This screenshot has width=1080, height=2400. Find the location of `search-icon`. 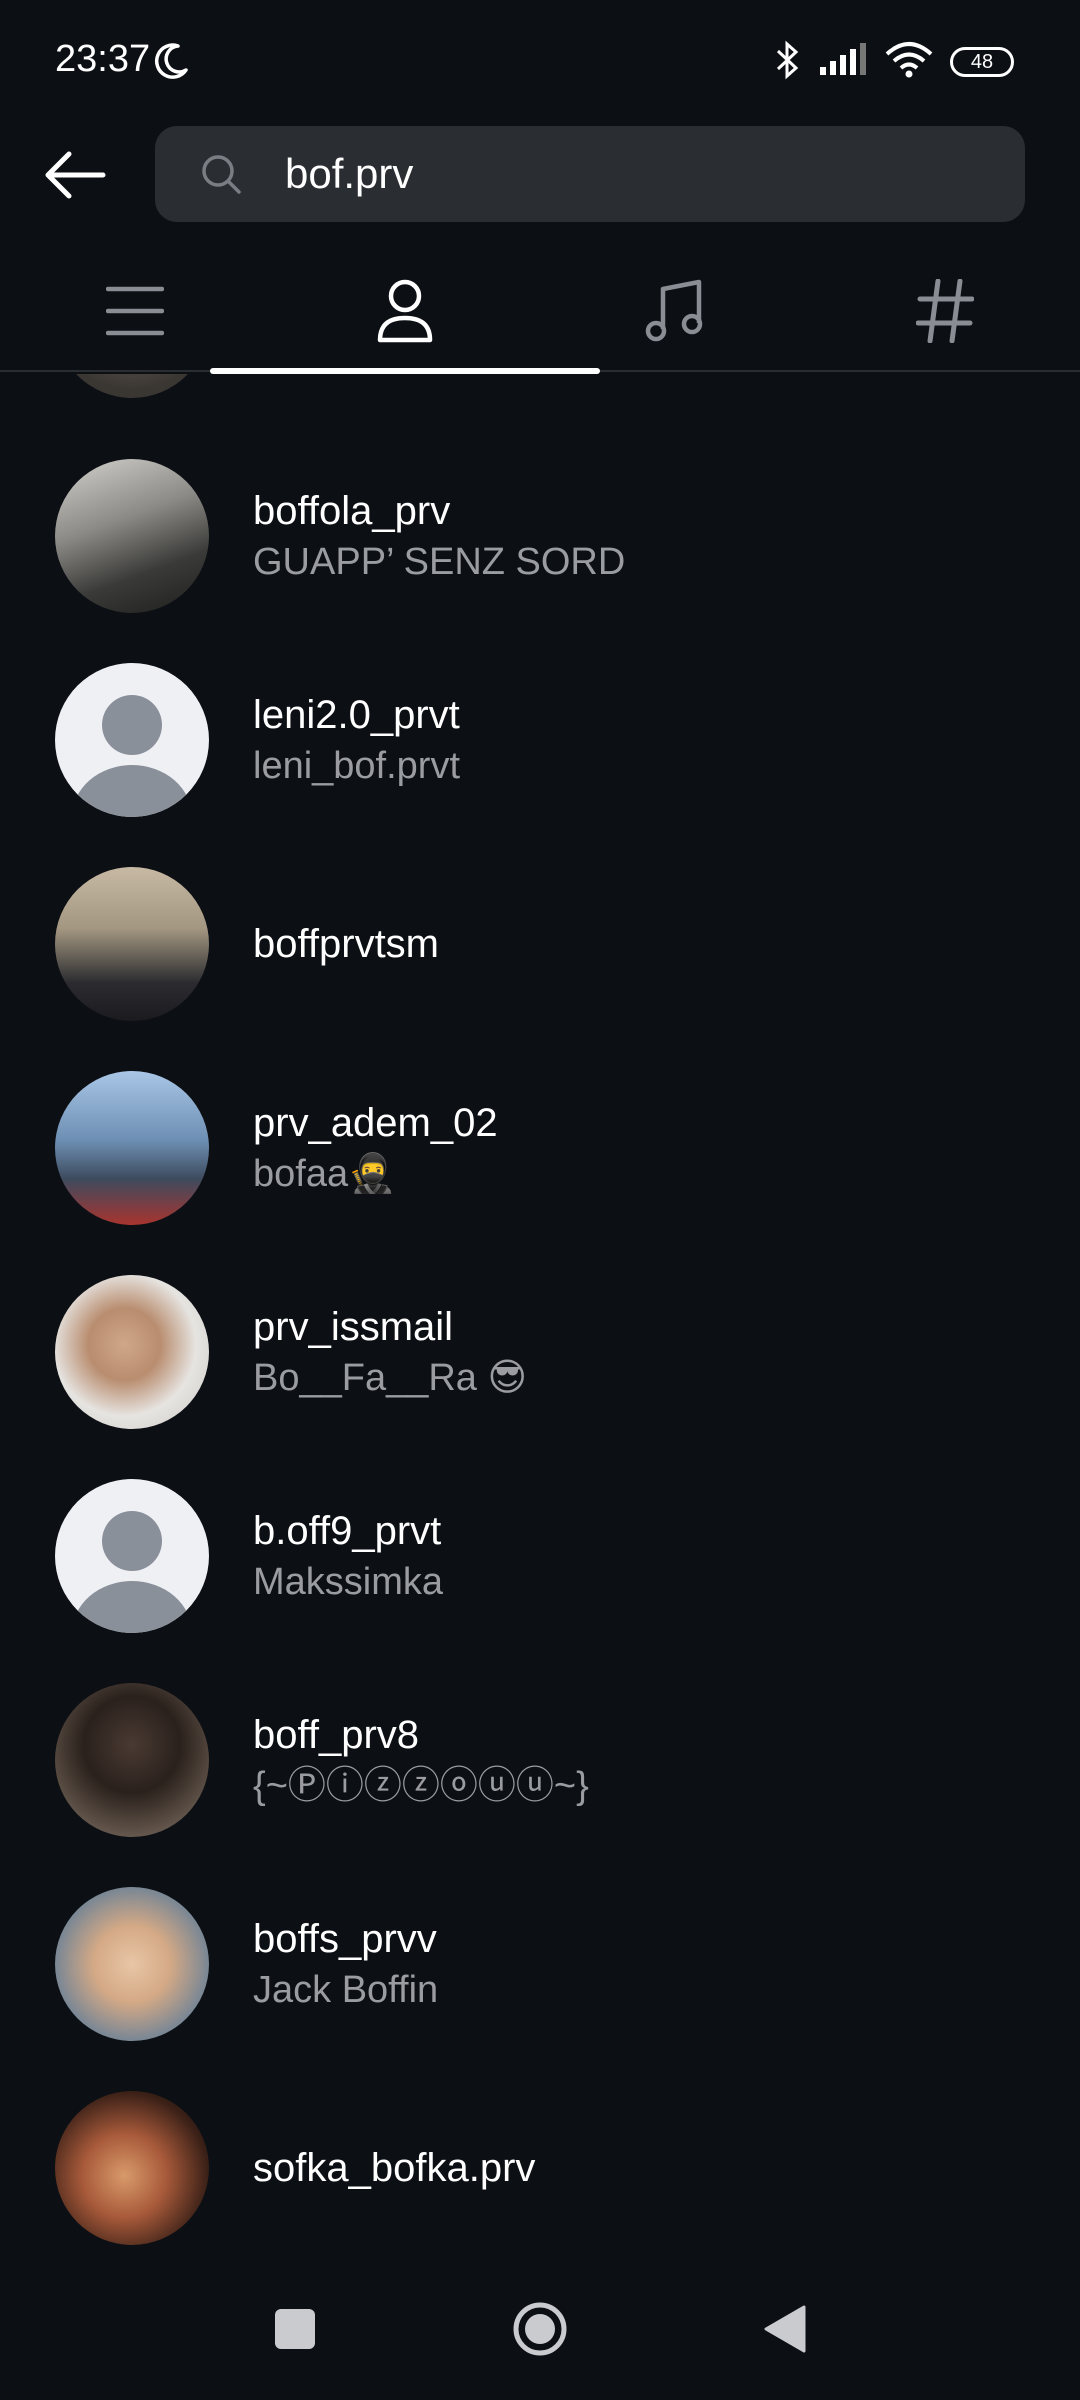

search-icon is located at coordinates (221, 174).